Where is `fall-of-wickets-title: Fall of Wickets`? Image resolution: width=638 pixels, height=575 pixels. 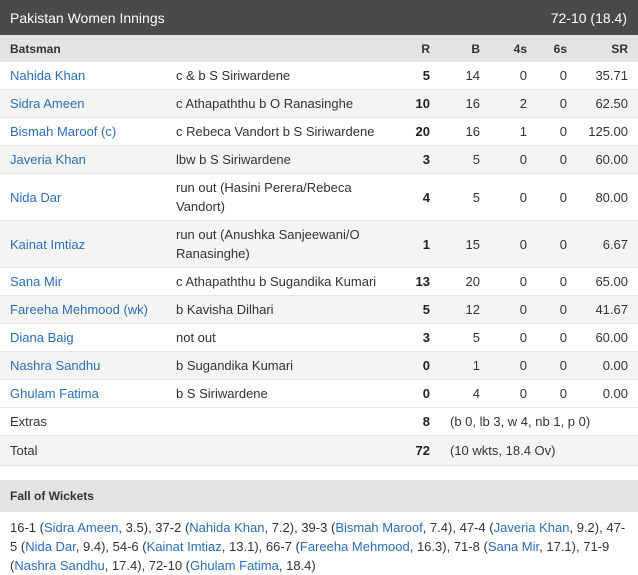 fall-of-wickets-title: Fall of Wickets is located at coordinates (52, 496).